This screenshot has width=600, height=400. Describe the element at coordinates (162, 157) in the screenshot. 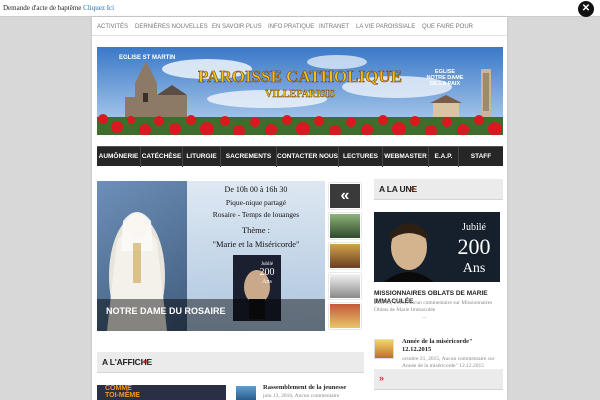

I see `mainnav-item-catechese: CATÉCHÈSE` at that location.